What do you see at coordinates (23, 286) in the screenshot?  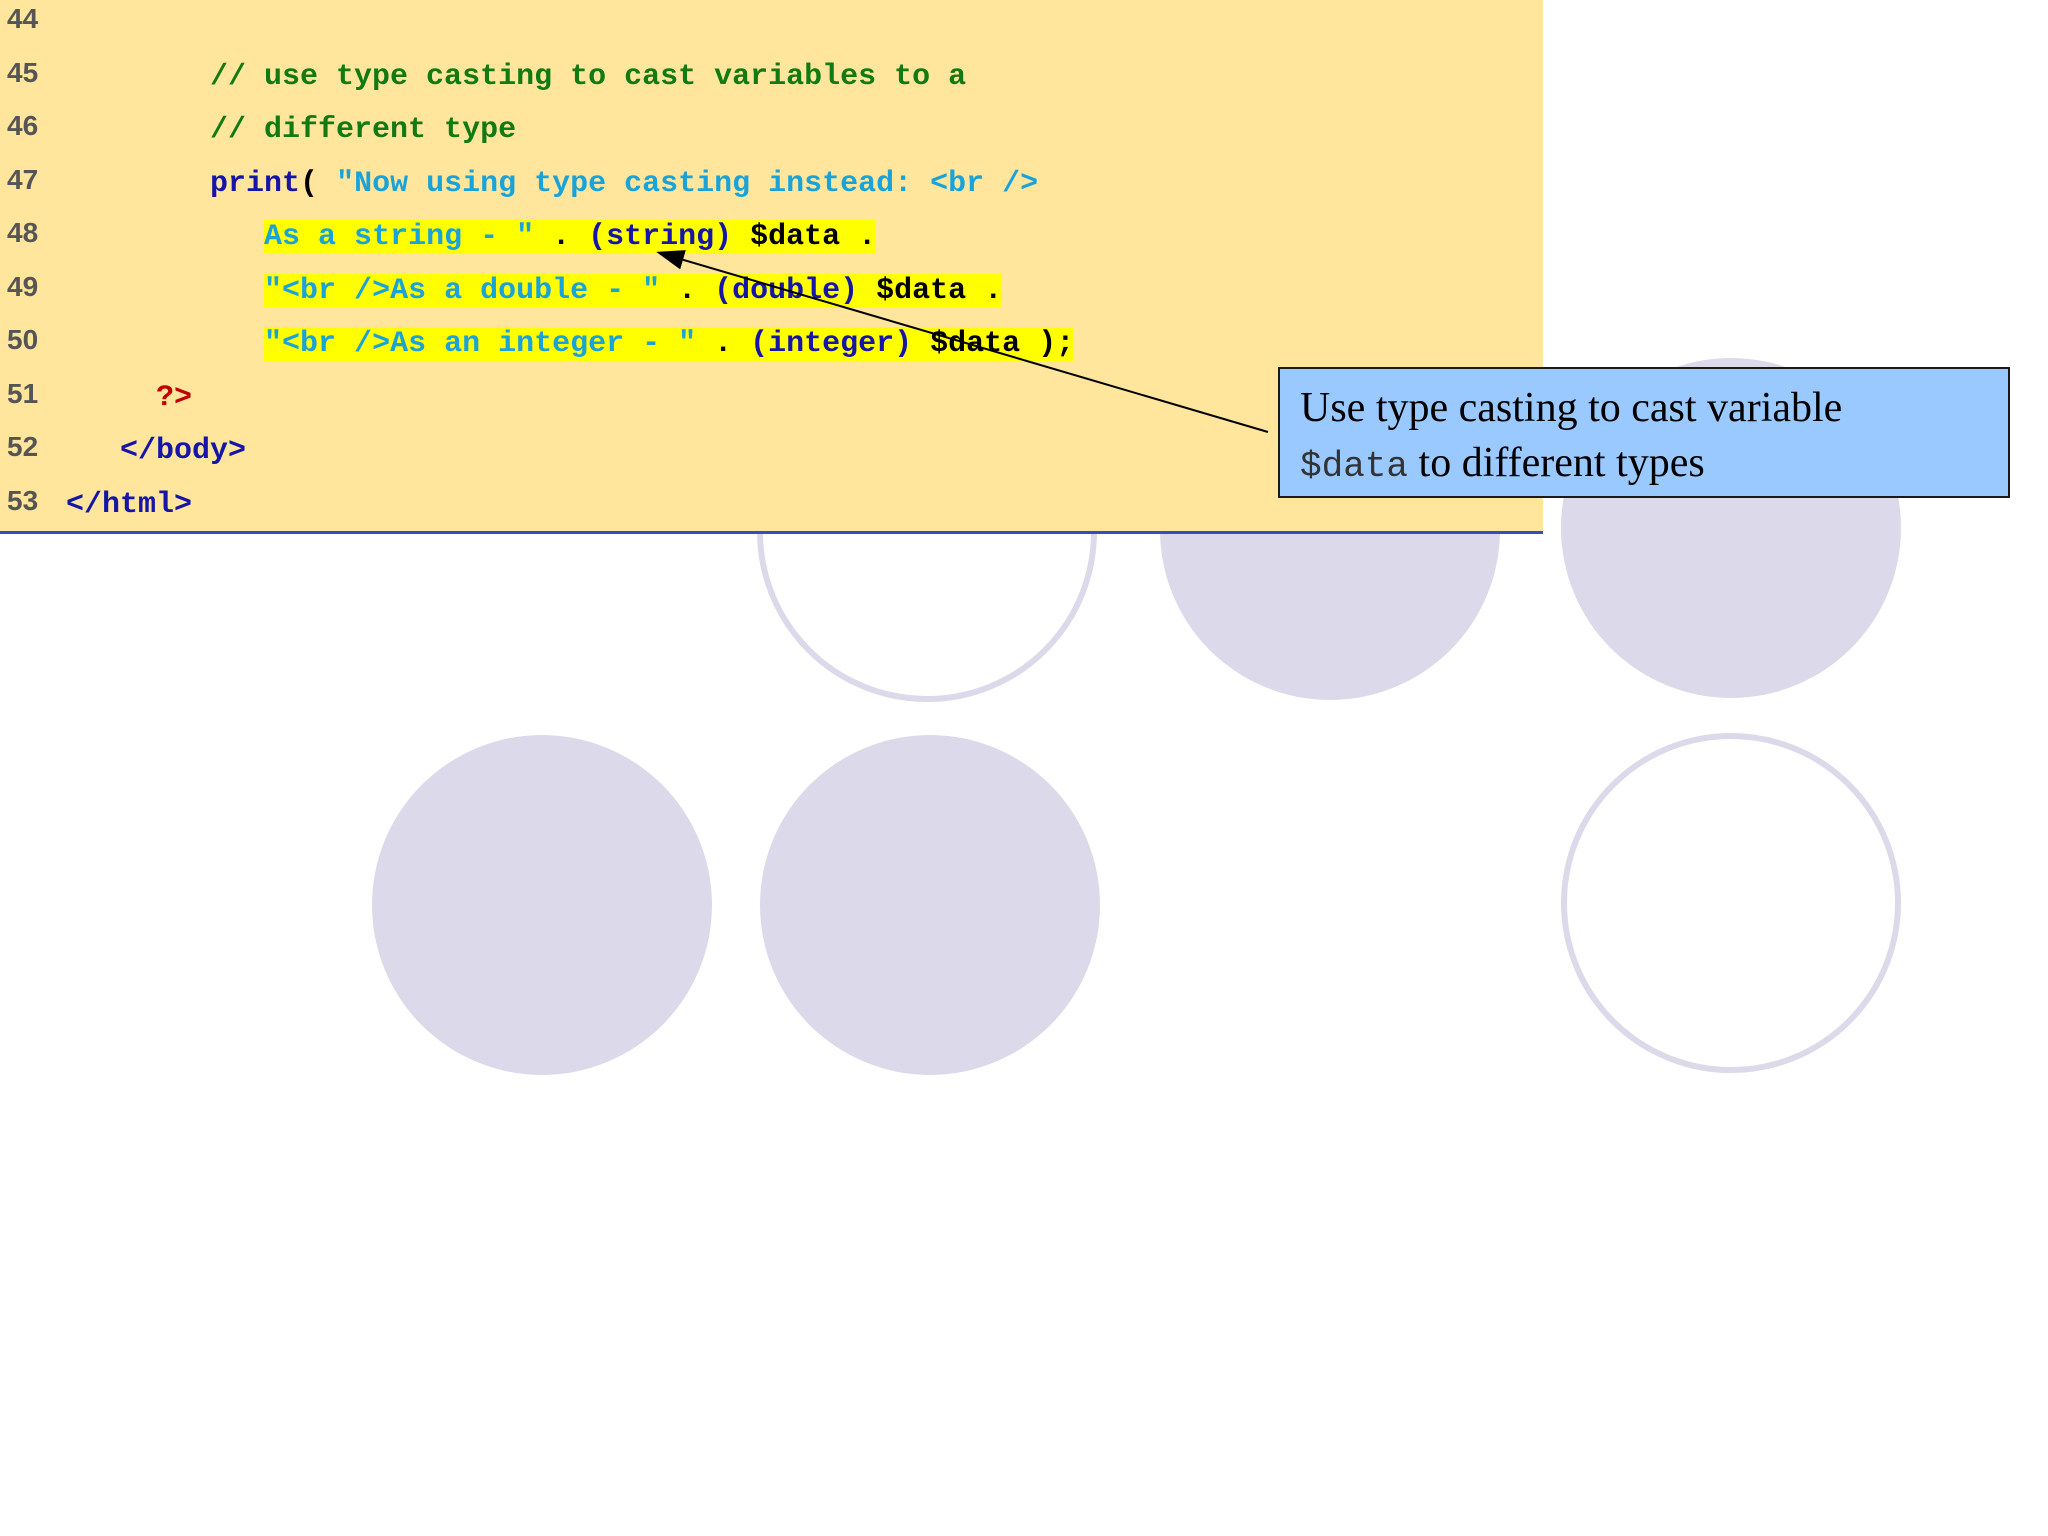 I see `line-number: 49` at bounding box center [23, 286].